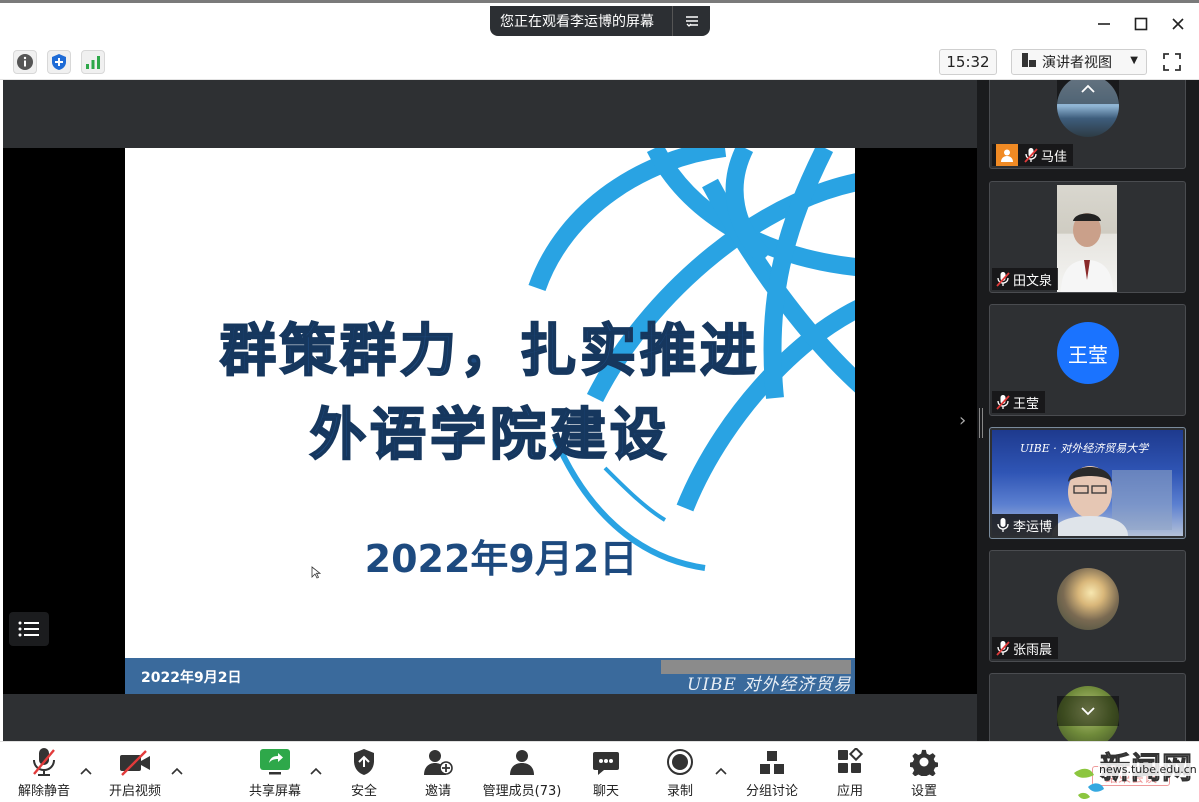 Image resolution: width=1199 pixels, height=802 pixels. Describe the element at coordinates (1134, 60) in the screenshot. I see `caret-down-icon: ▼` at that location.